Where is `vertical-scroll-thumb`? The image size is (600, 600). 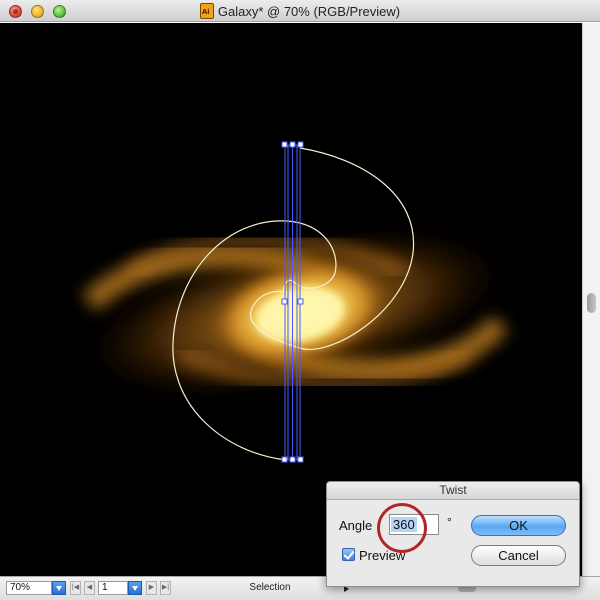 vertical-scroll-thumb is located at coordinates (591, 303).